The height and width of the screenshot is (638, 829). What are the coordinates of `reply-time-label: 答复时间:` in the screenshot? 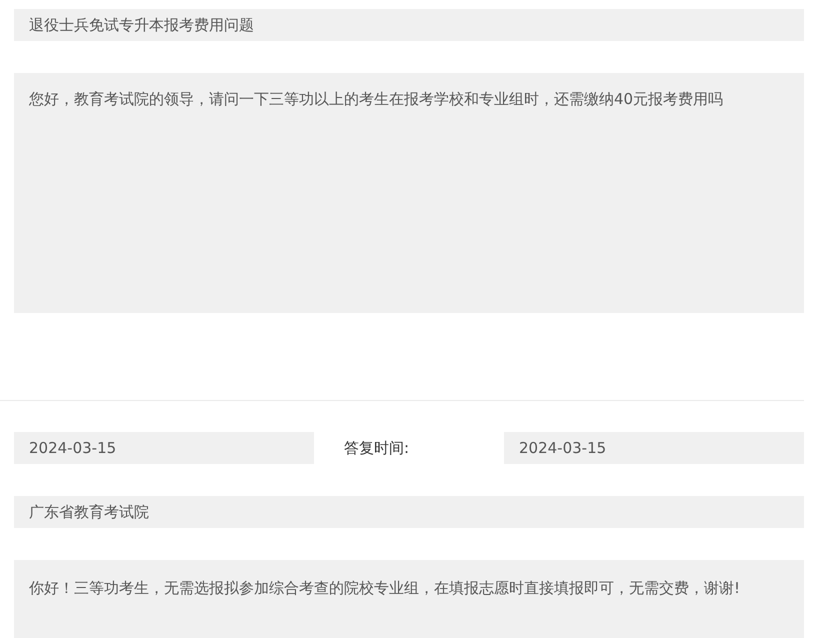 It's located at (376, 448).